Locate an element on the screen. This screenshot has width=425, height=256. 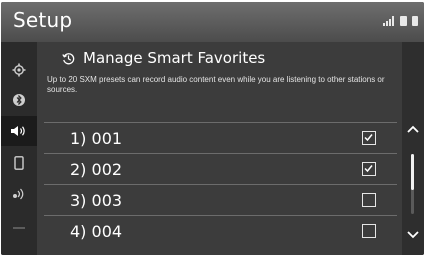
row-label: 4) 004 is located at coordinates (96, 231).